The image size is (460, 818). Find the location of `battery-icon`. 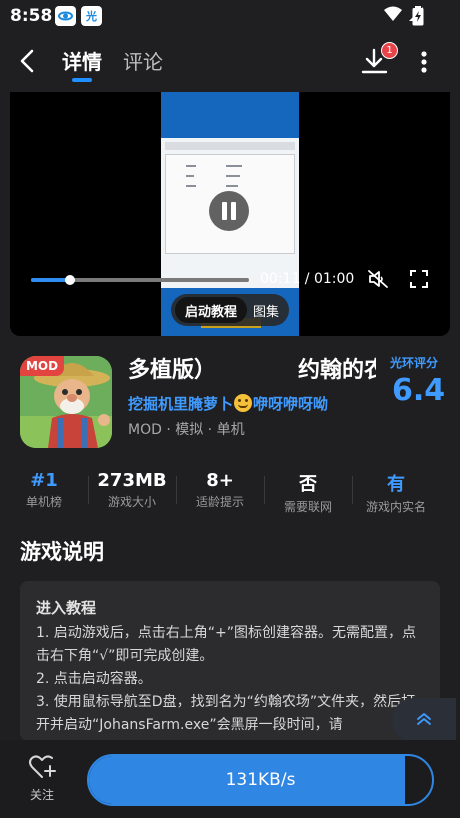

battery-icon is located at coordinates (418, 16).